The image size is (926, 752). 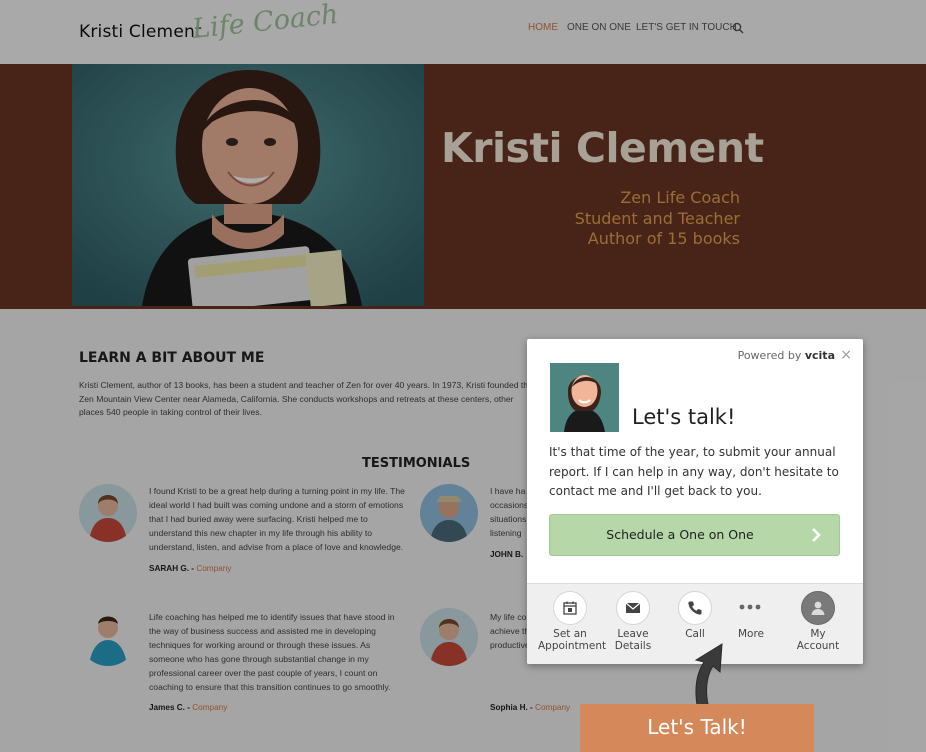 What do you see at coordinates (846, 355) in the screenshot?
I see `close-icon: ×` at bounding box center [846, 355].